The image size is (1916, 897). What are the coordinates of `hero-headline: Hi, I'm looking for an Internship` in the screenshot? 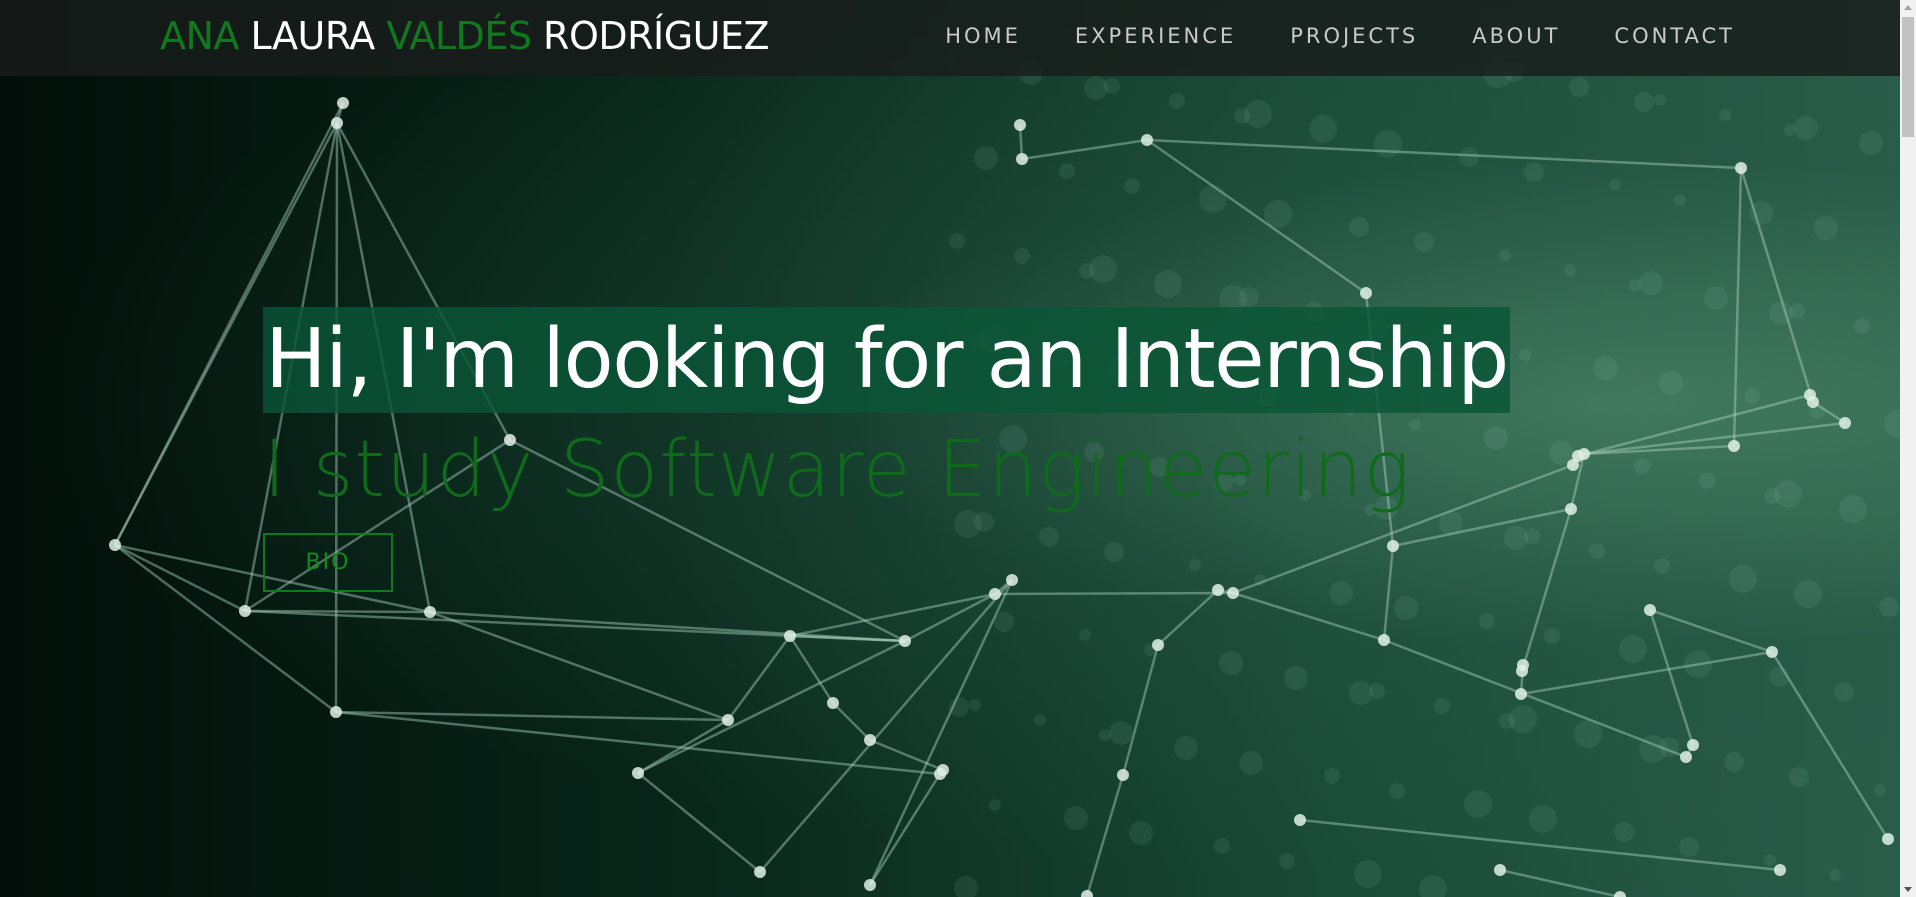 It's located at (886, 360).